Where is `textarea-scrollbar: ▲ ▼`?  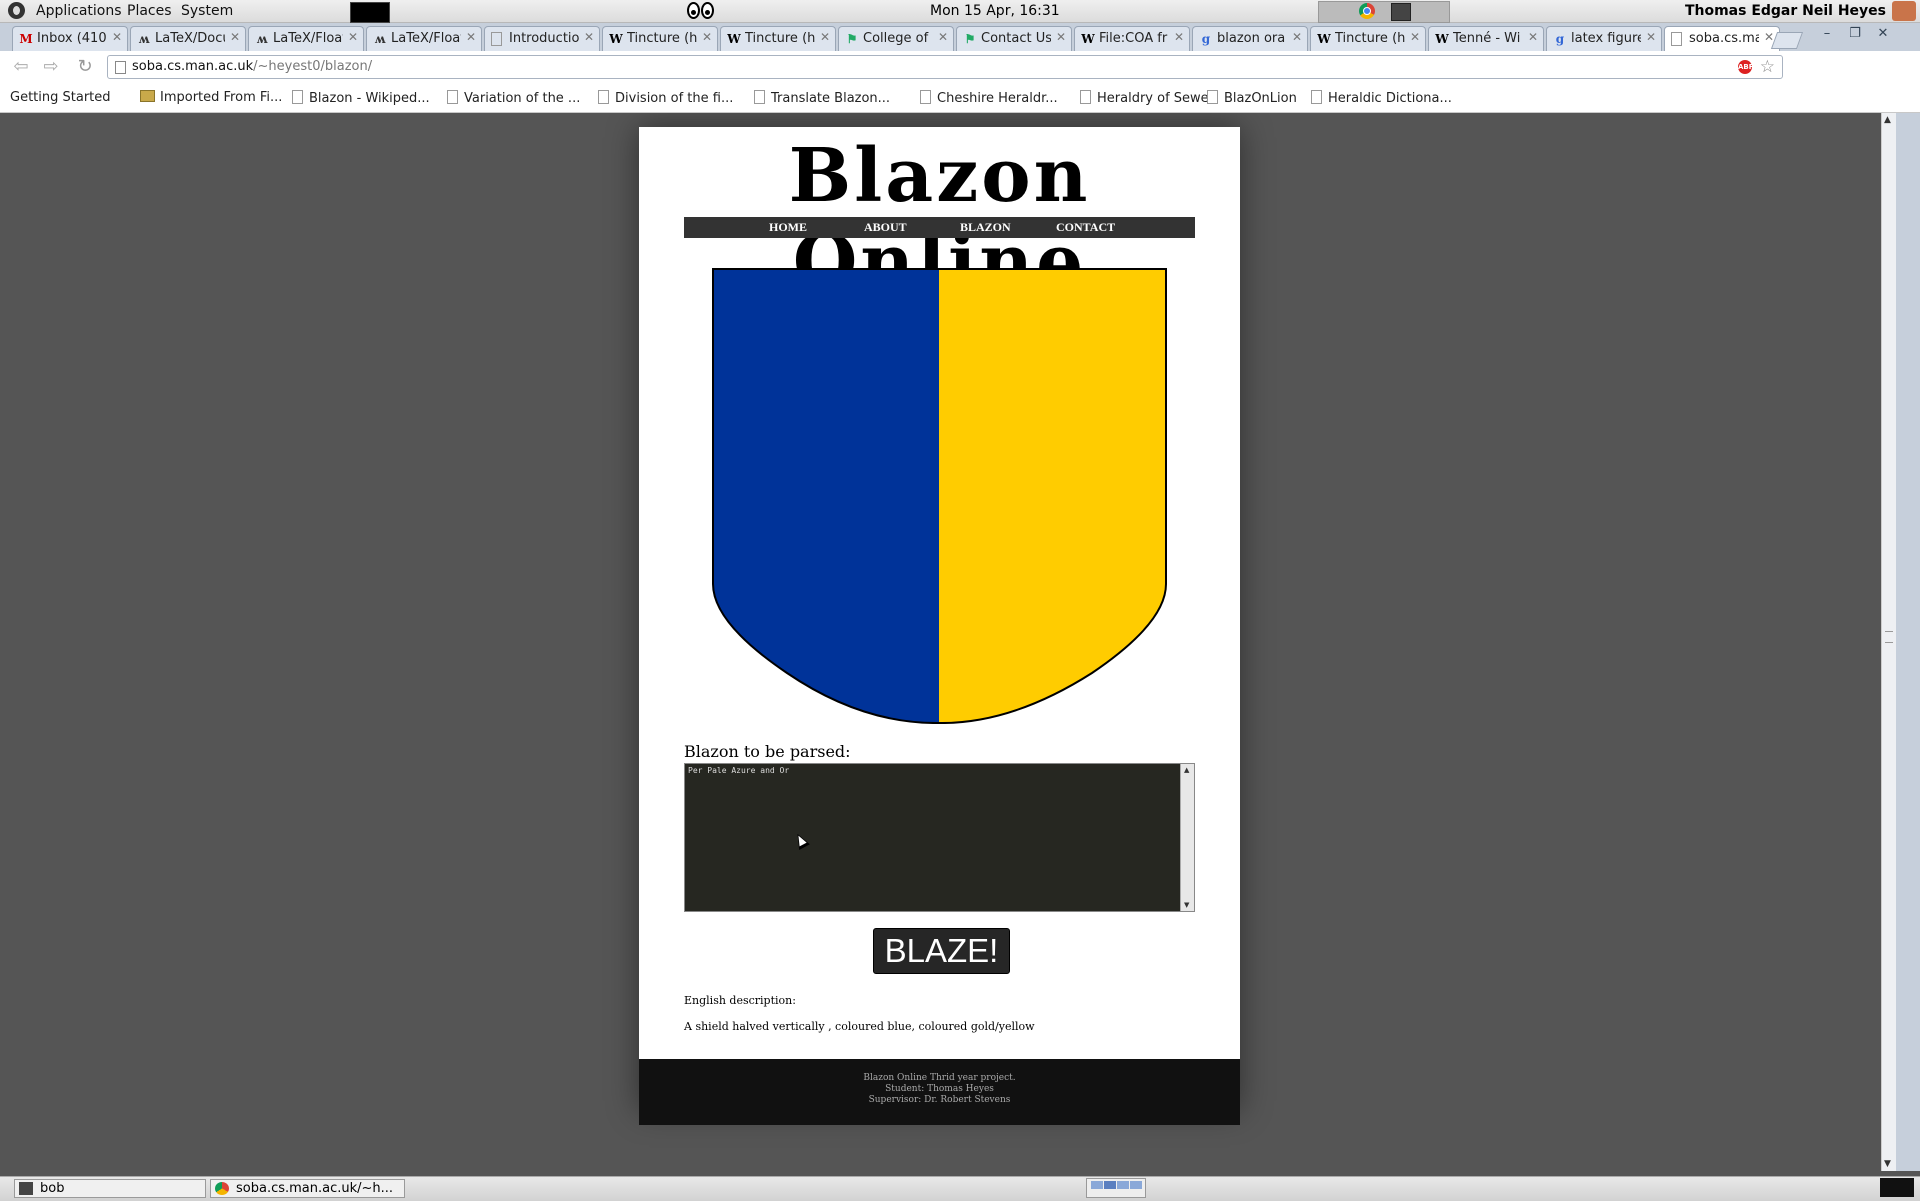
textarea-scrollbar: ▲ ▼ is located at coordinates (1187, 837).